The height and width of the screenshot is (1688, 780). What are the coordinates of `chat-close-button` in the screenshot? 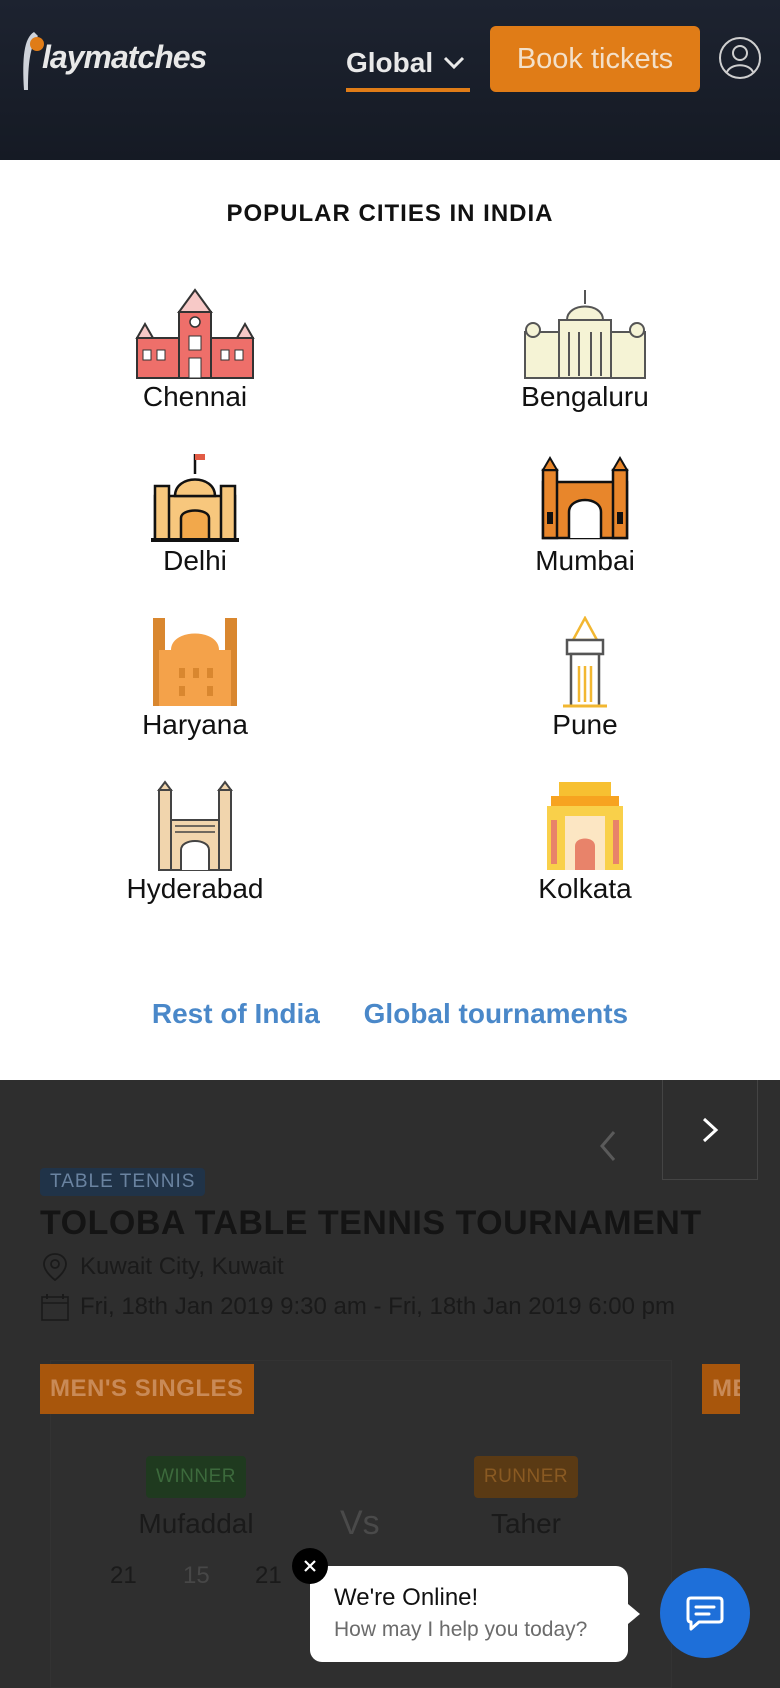 It's located at (310, 1566).